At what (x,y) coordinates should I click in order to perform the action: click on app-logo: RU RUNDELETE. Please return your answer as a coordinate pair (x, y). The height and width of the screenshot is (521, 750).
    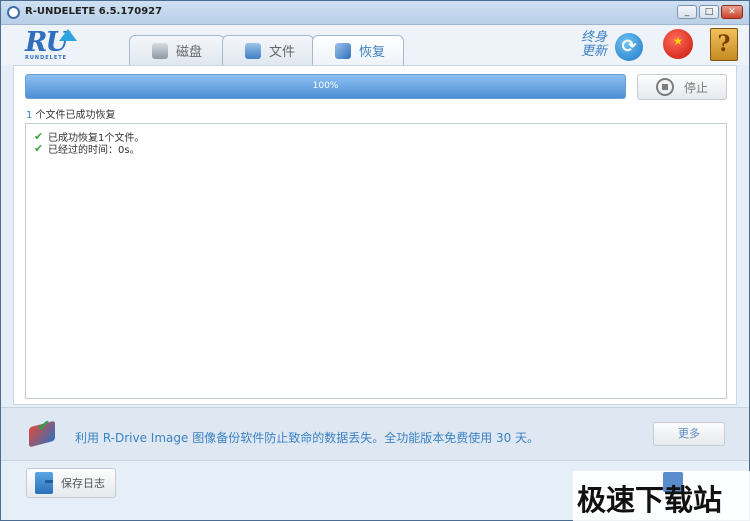
    Looking at the image, I should click on (54, 44).